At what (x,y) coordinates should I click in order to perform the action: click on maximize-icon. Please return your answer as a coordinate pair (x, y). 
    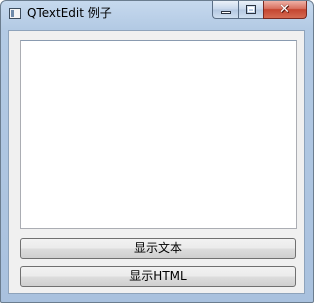
    Looking at the image, I should click on (251, 9).